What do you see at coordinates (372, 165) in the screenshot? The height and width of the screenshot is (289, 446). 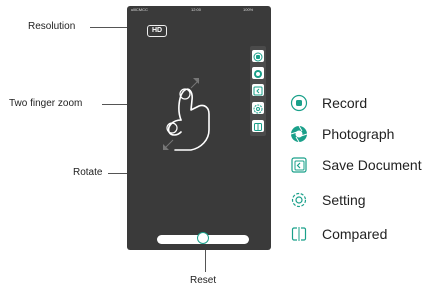 I see `legend-label: Save Document` at bounding box center [372, 165].